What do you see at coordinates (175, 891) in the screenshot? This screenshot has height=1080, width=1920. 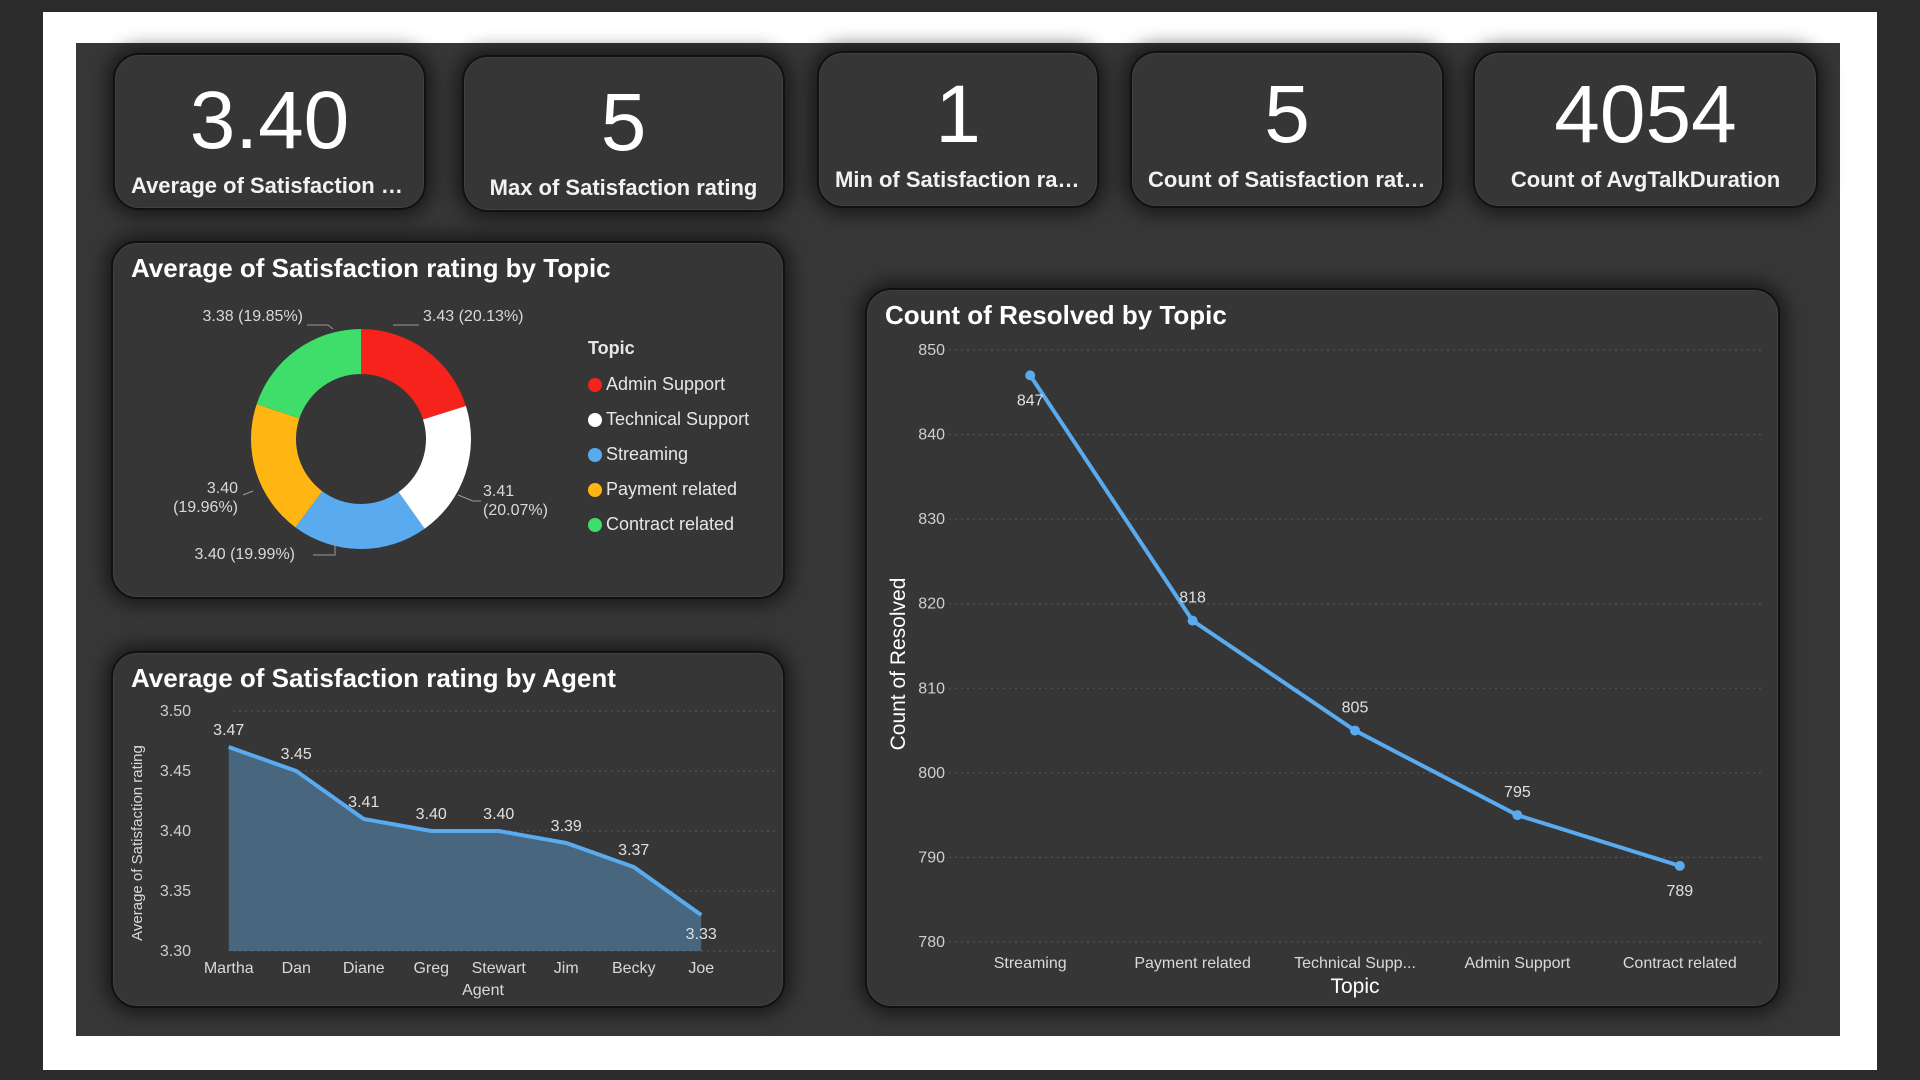 I see `y-tick-label: 3.35` at bounding box center [175, 891].